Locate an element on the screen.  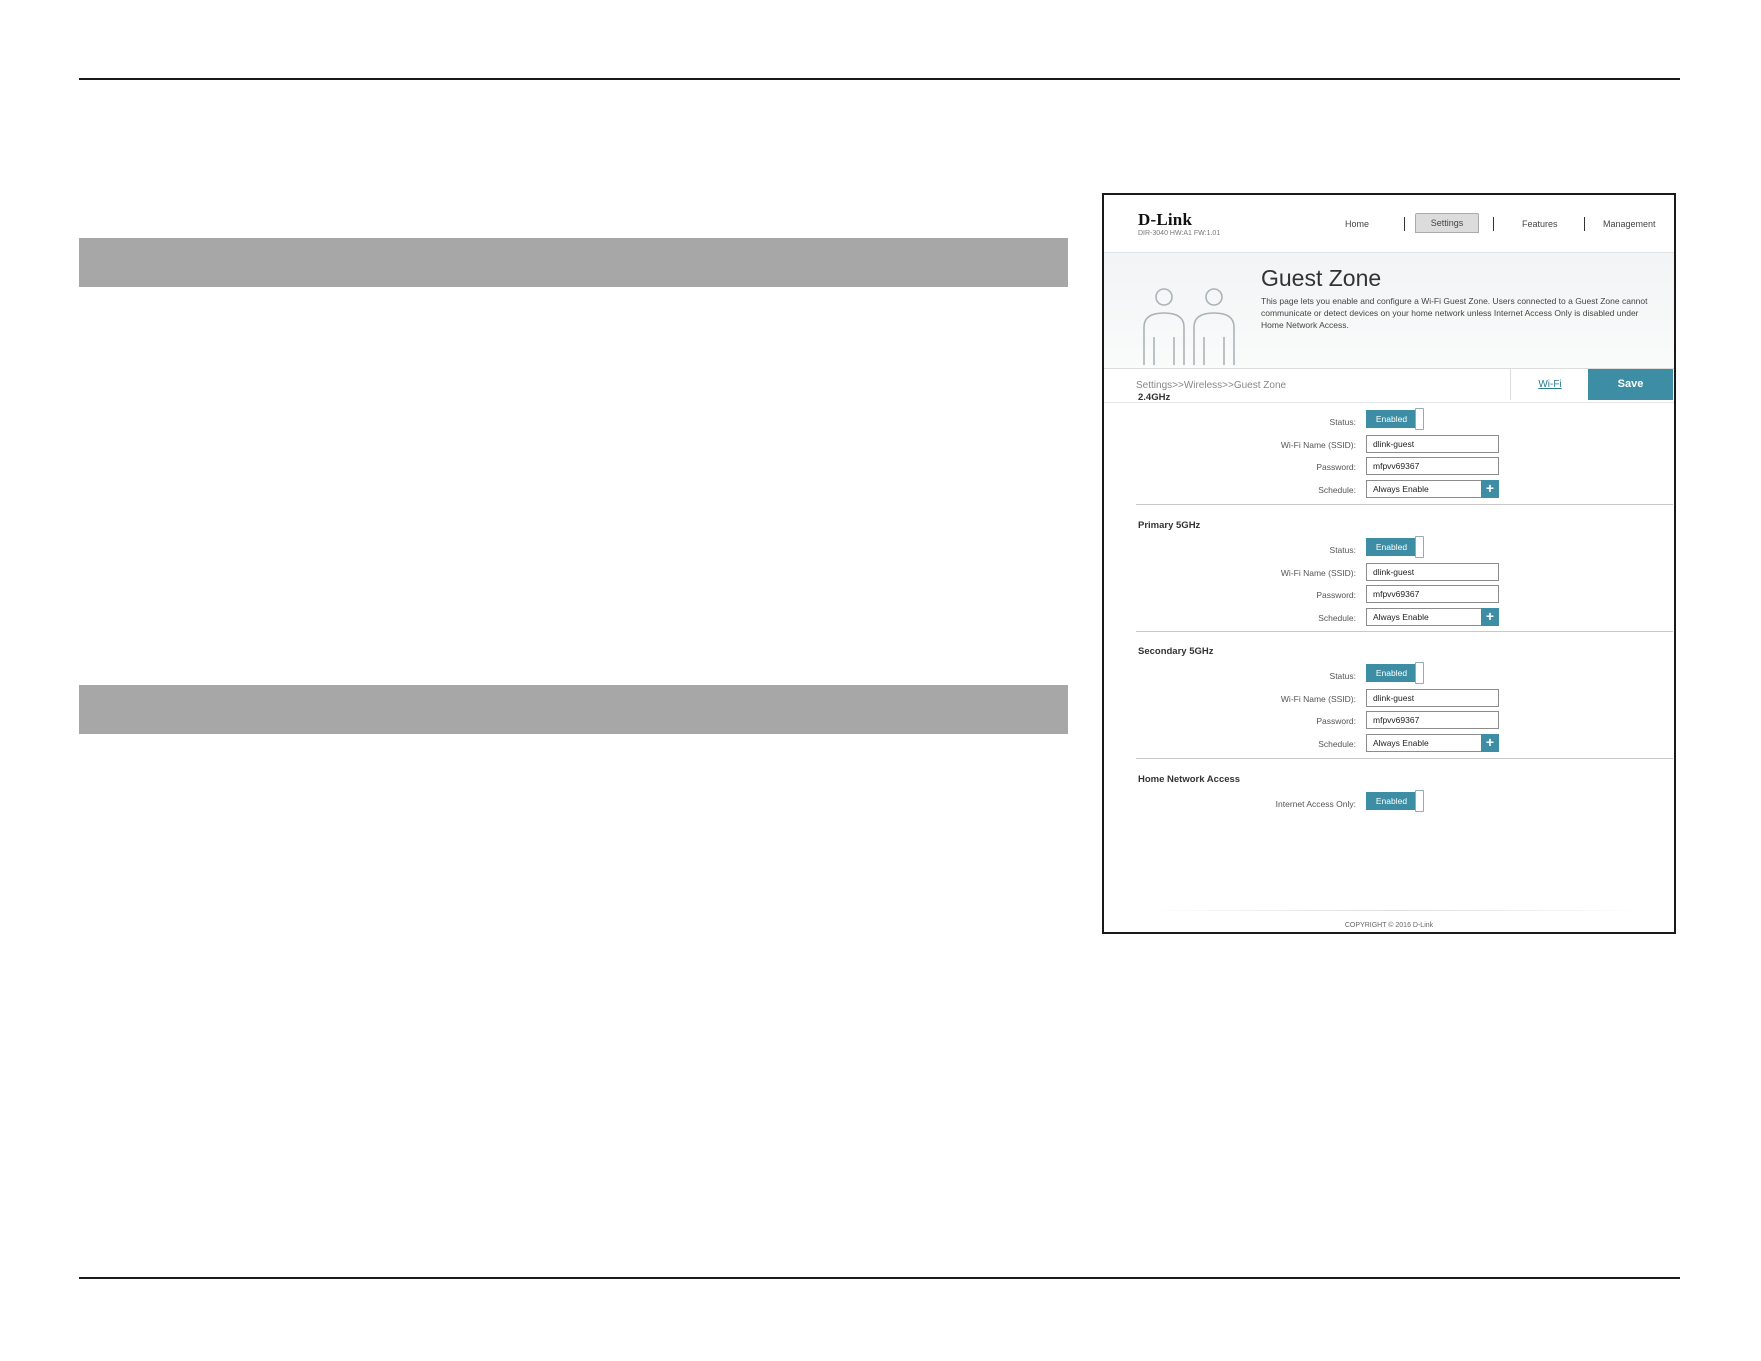
status-toggle-5g-secondary: Enabled is located at coordinates (1396, 673).